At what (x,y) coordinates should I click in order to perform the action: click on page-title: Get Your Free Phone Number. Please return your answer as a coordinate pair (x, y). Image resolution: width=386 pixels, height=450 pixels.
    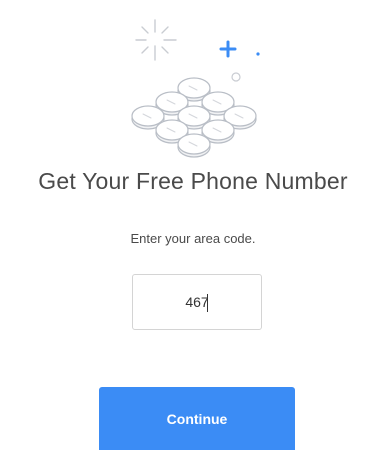
    Looking at the image, I should click on (193, 181).